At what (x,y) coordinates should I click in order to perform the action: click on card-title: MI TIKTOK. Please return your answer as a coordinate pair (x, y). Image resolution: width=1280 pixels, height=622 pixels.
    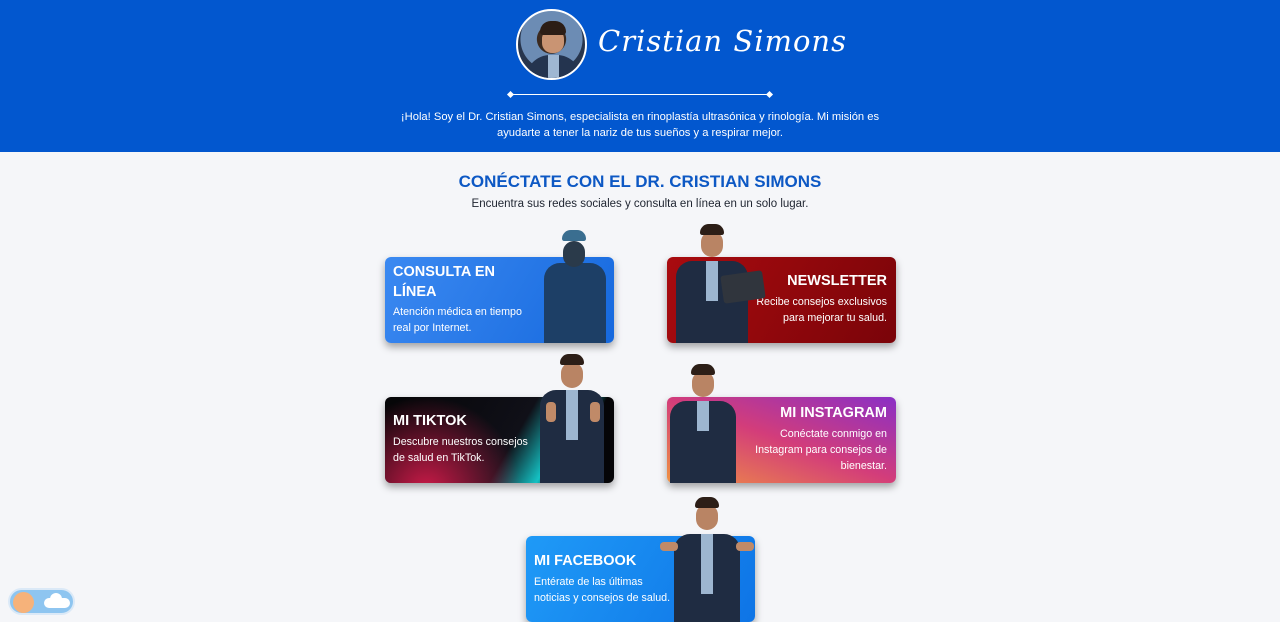
    Looking at the image, I should click on (430, 421).